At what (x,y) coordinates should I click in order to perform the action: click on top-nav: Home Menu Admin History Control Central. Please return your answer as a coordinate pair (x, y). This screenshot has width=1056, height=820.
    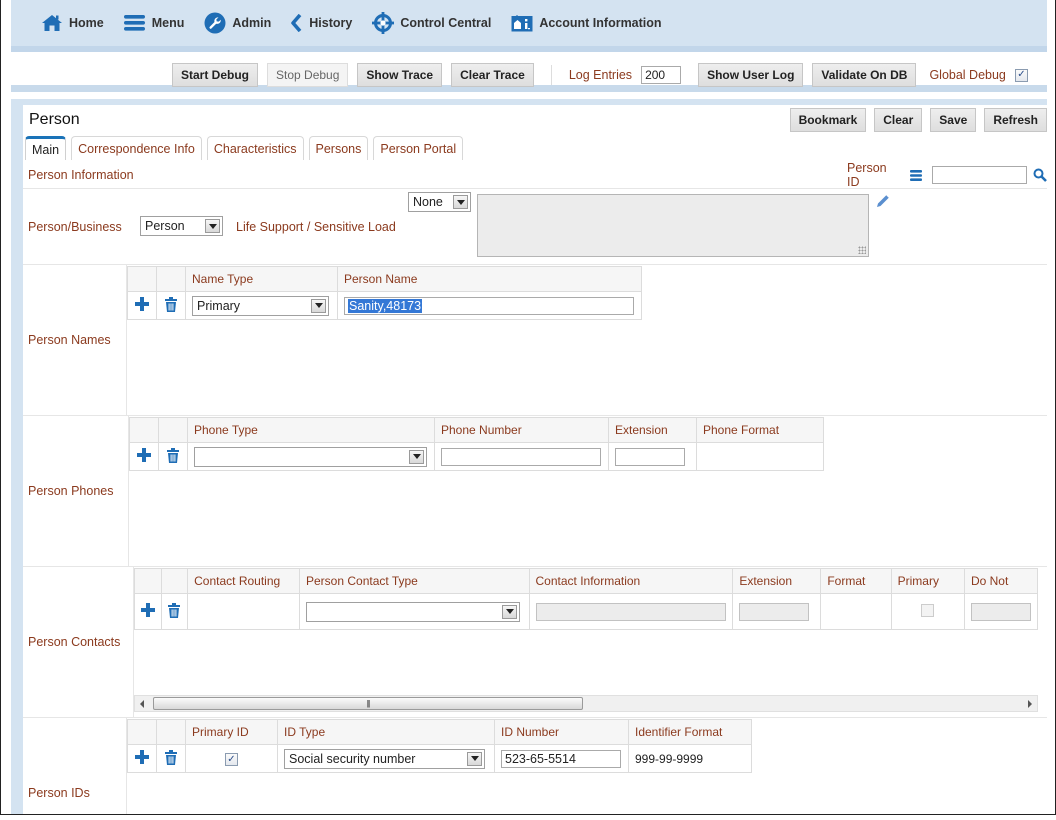
    Looking at the image, I should click on (529, 26).